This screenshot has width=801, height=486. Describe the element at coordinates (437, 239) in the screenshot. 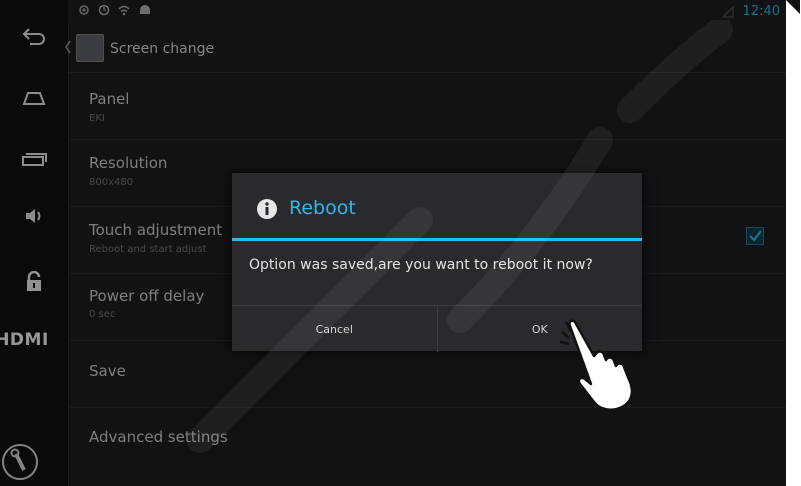

I see `dialog-title-divider` at that location.